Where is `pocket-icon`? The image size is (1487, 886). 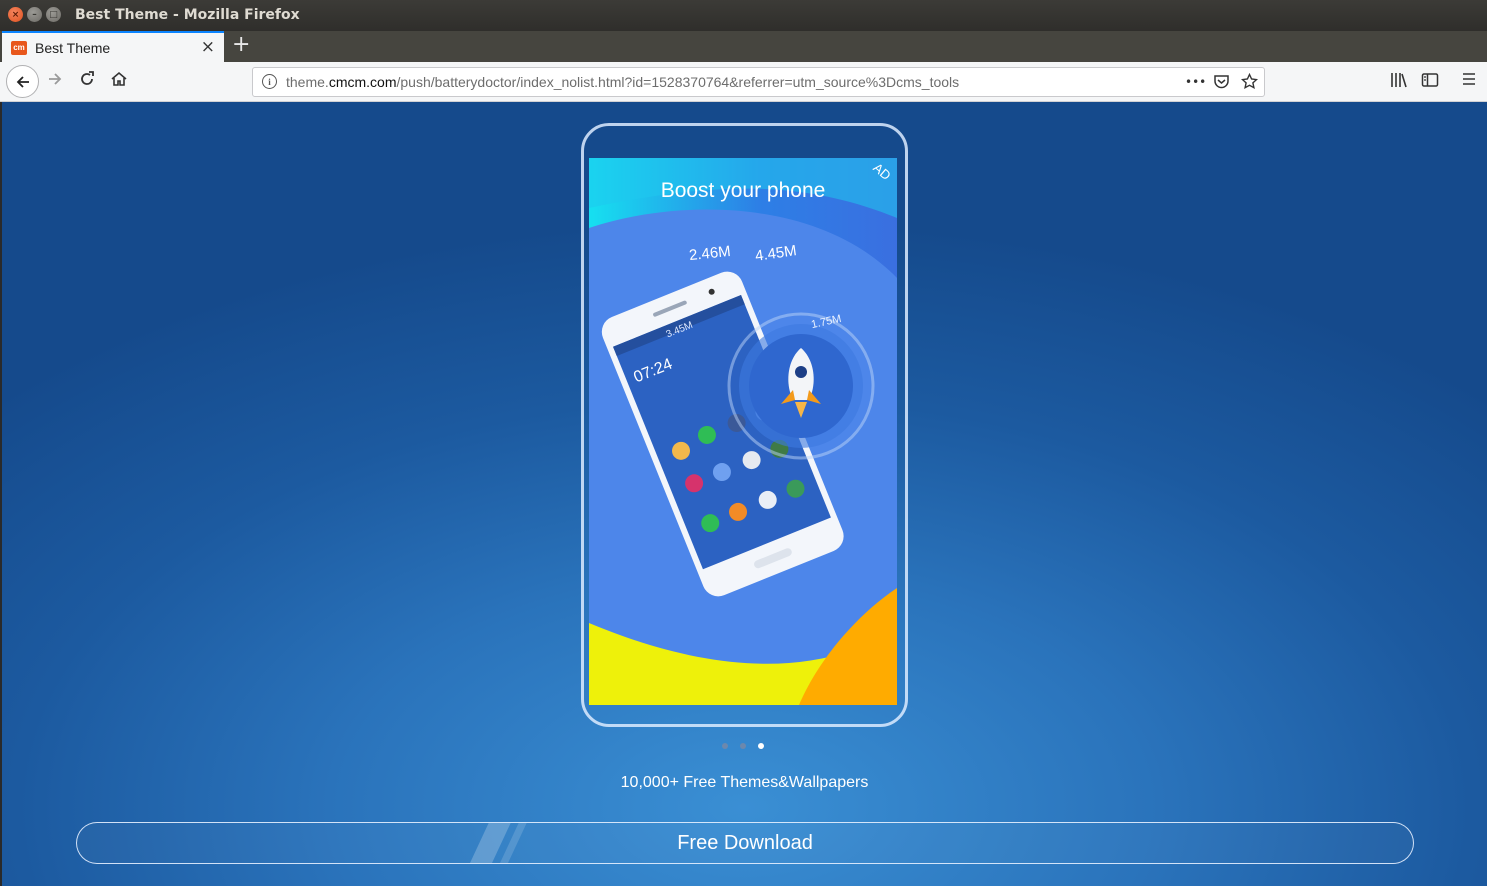 pocket-icon is located at coordinates (1221, 83).